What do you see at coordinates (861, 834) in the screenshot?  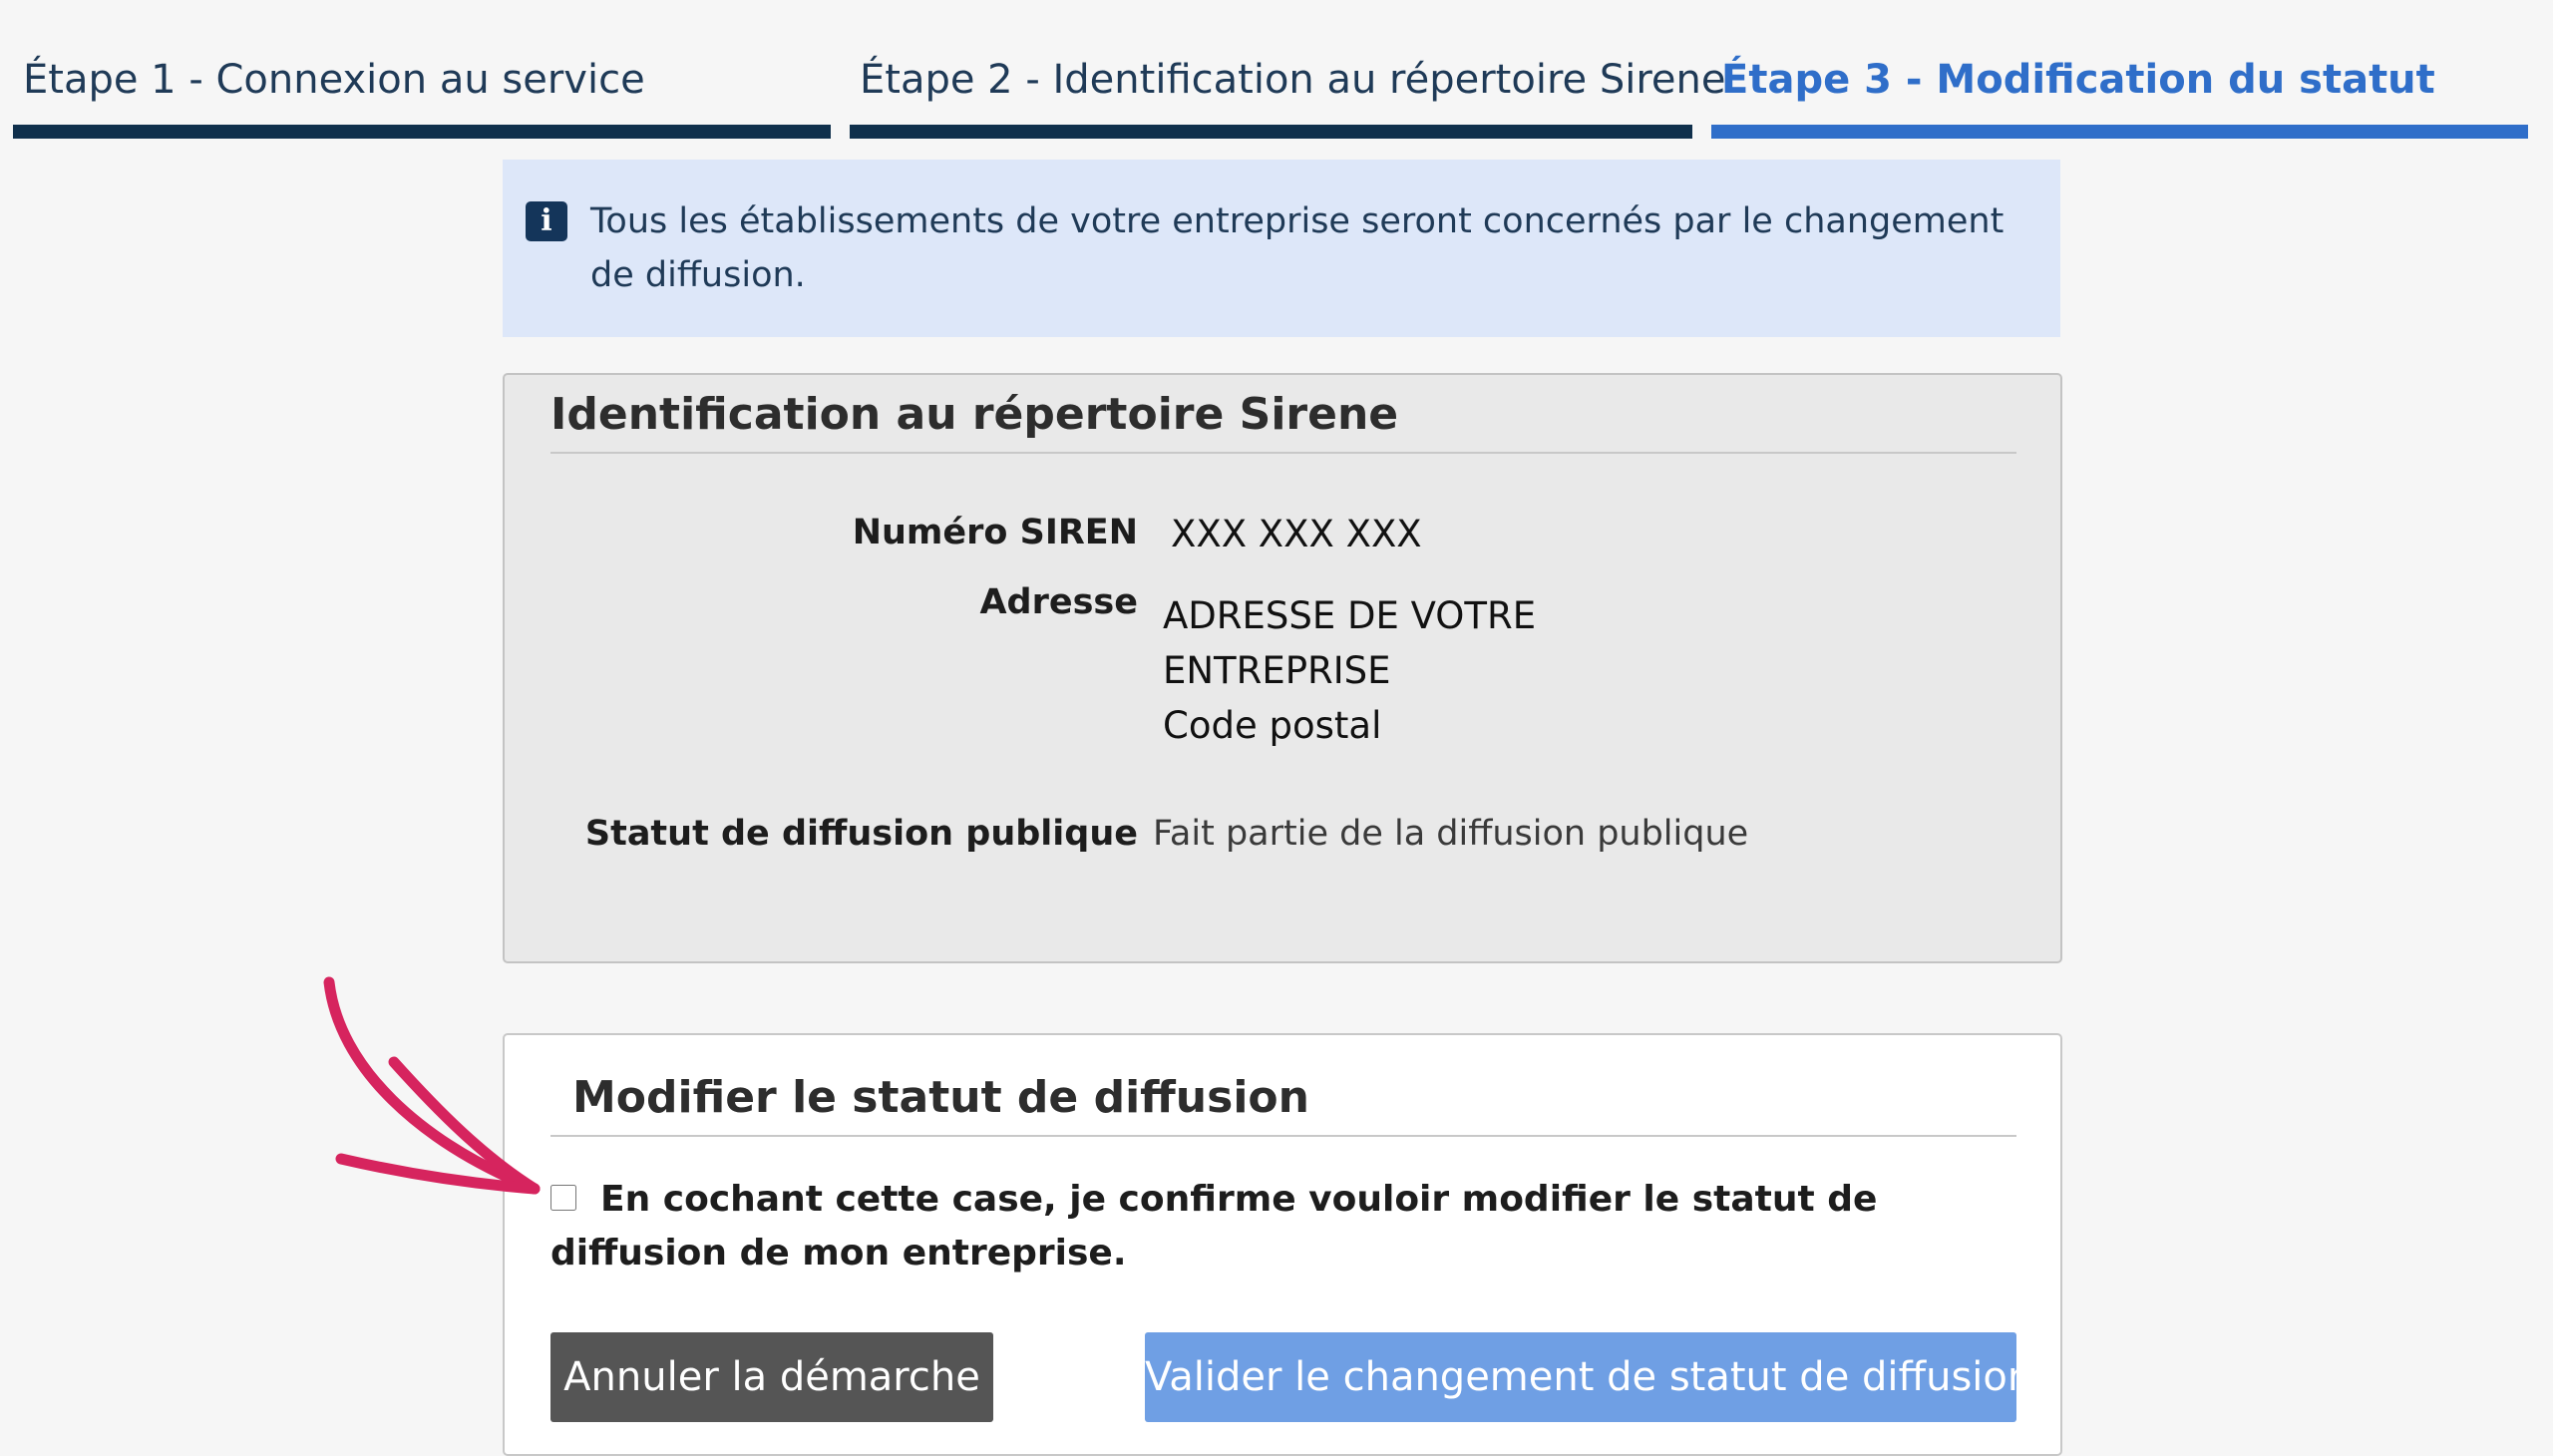 I see `statut-diffusion-label: Statut de diffusion publique` at bounding box center [861, 834].